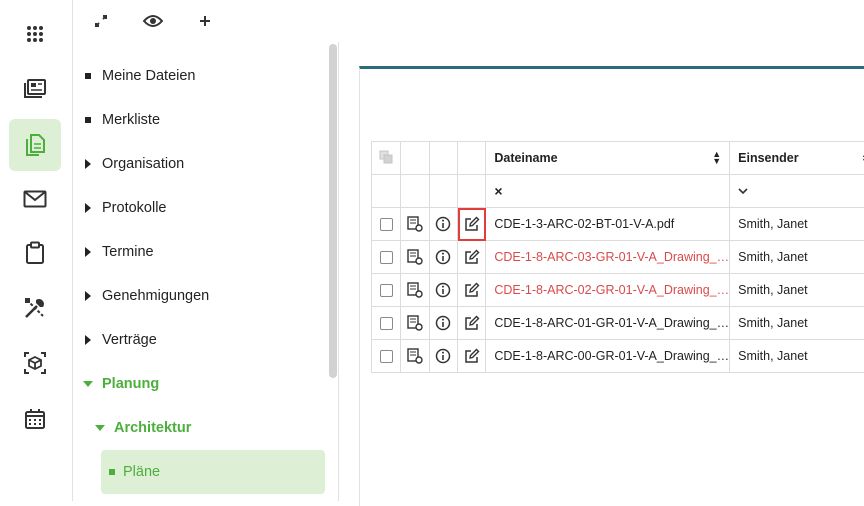 This screenshot has height=506, width=864. What do you see at coordinates (141, 472) in the screenshot?
I see `tree-item-label: Pläne` at bounding box center [141, 472].